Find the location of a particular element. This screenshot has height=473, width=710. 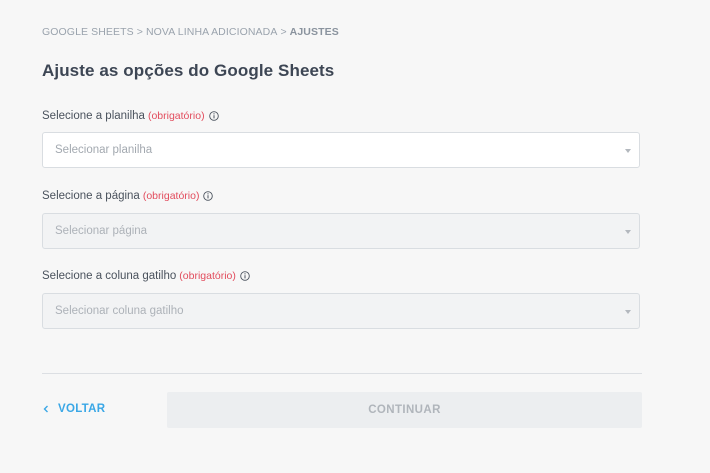

spreadsheet-field-label: Selecione a planilha (obrigatório) is located at coordinates (130, 116).